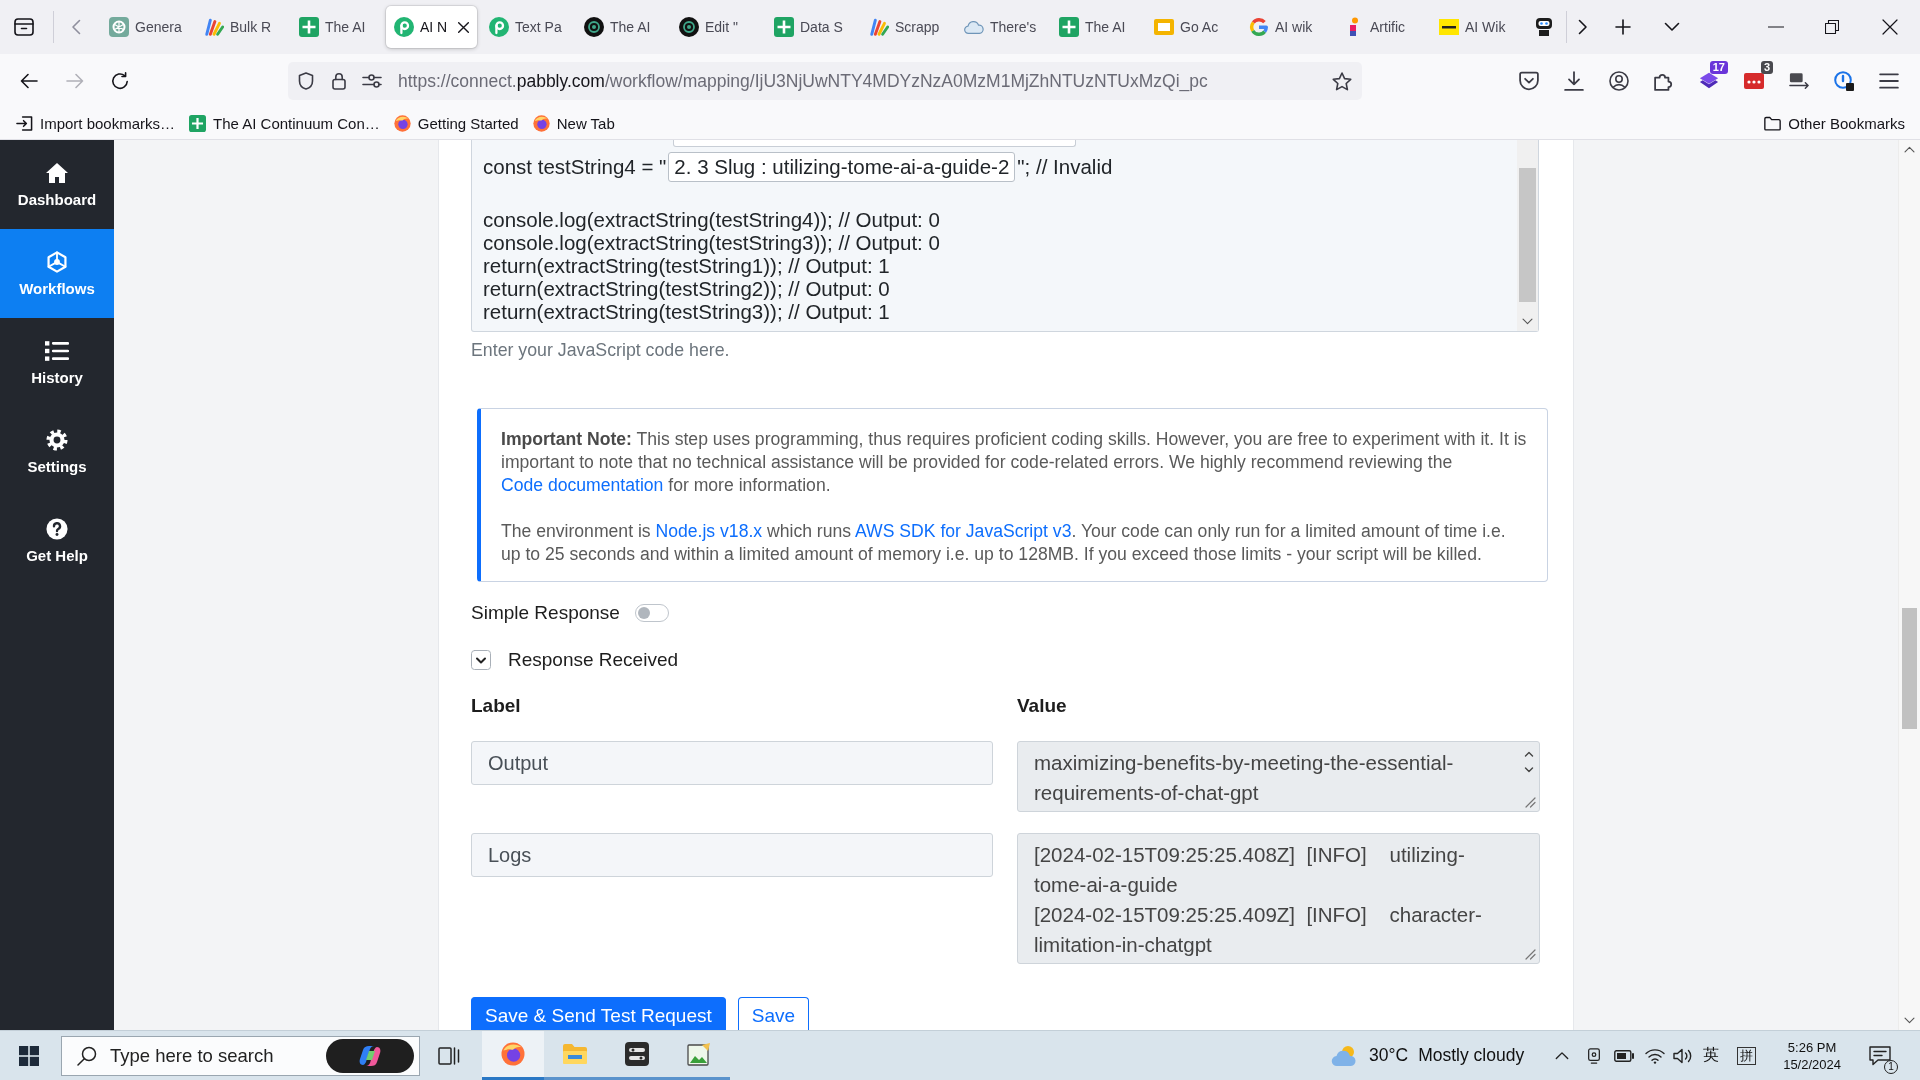  What do you see at coordinates (1583, 27) in the screenshot?
I see `chevron-right-icon` at bounding box center [1583, 27].